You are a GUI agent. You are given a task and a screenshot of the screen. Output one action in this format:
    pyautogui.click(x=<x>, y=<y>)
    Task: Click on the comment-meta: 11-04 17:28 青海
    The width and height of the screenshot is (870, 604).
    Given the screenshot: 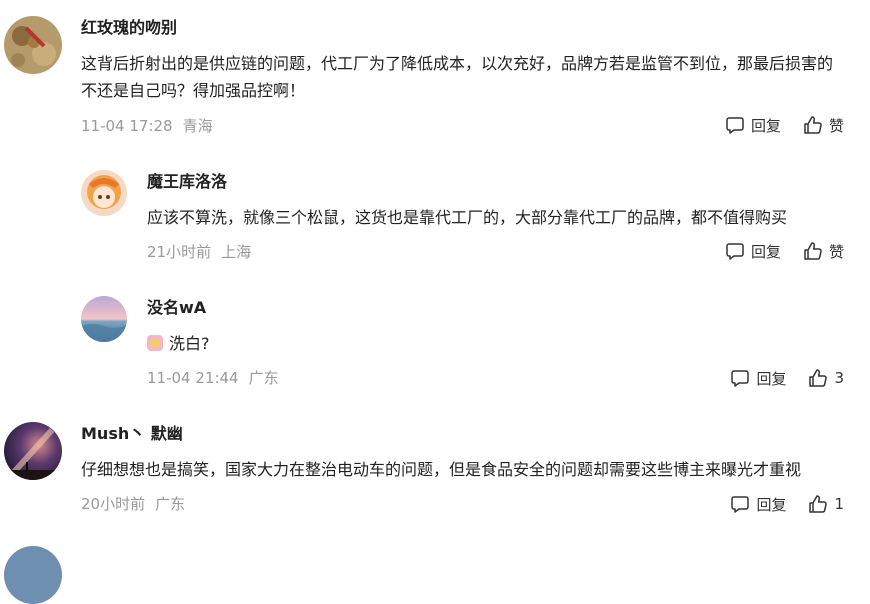 What is the action you would take?
    pyautogui.click(x=147, y=126)
    